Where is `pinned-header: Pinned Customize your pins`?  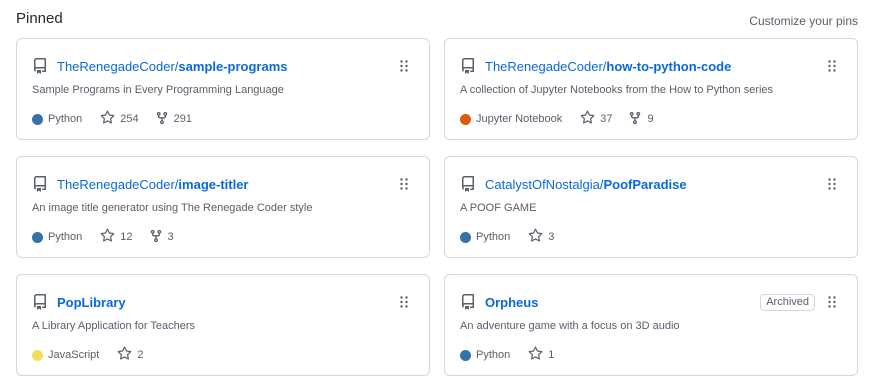
pinned-header: Pinned Customize your pins is located at coordinates (437, 20).